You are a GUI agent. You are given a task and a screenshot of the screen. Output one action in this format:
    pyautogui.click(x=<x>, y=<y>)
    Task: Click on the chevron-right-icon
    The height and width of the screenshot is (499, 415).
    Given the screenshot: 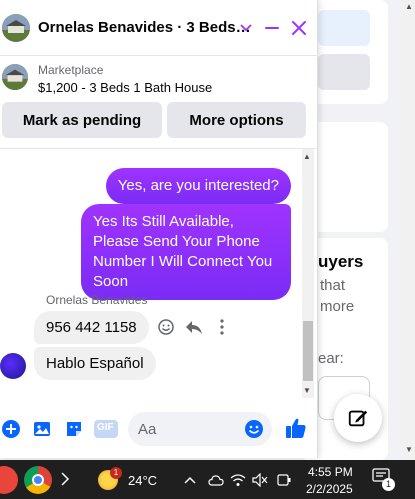 What is the action you would take?
    pyautogui.click(x=65, y=479)
    